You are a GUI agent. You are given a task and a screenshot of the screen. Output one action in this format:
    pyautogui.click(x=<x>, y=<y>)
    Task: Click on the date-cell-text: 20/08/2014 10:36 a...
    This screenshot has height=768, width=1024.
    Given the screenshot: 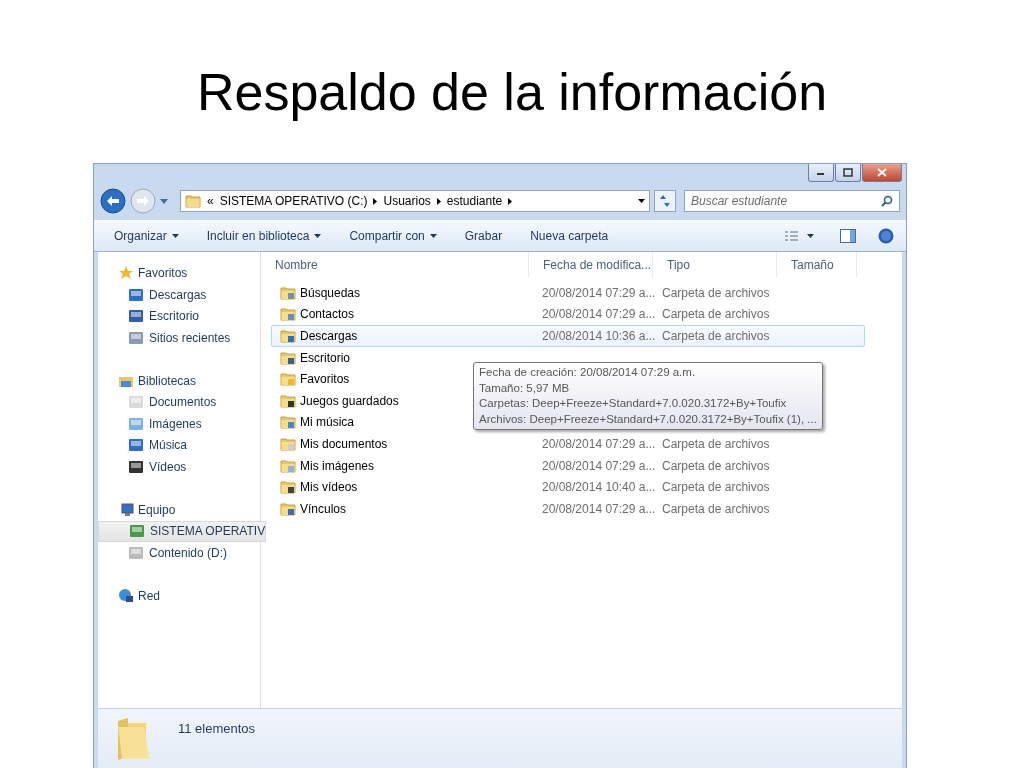 What is the action you would take?
    pyautogui.click(x=599, y=336)
    